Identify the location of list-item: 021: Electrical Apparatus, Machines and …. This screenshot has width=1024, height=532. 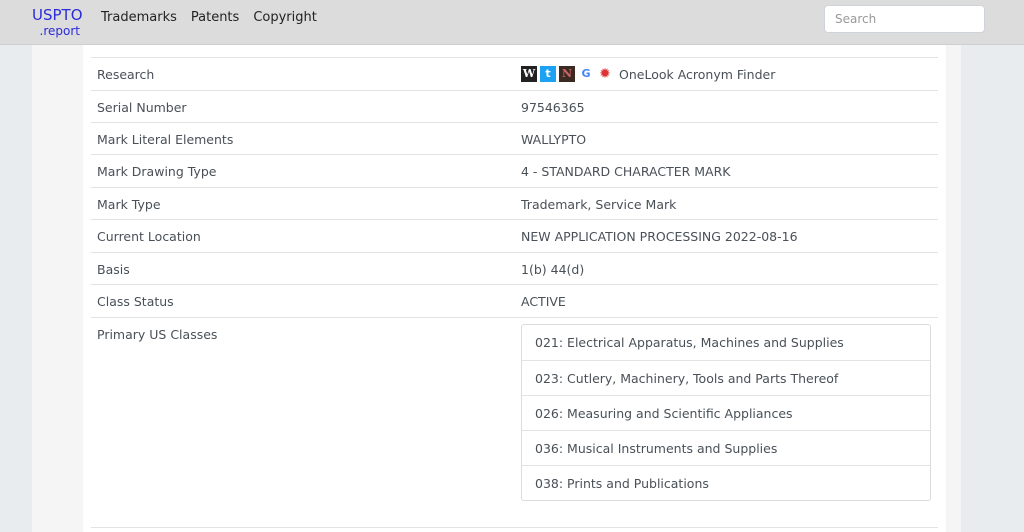
(689, 342).